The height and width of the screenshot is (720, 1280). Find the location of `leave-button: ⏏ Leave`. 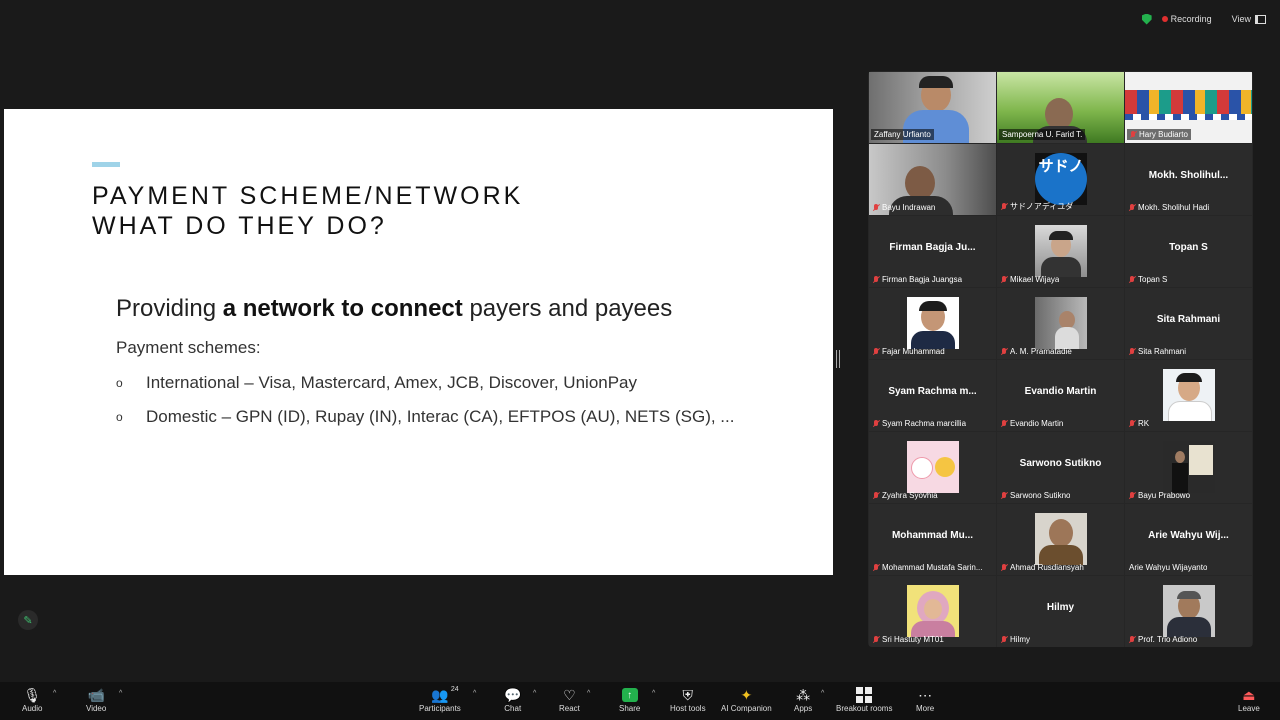

leave-button: ⏏ Leave is located at coordinates (1249, 700).